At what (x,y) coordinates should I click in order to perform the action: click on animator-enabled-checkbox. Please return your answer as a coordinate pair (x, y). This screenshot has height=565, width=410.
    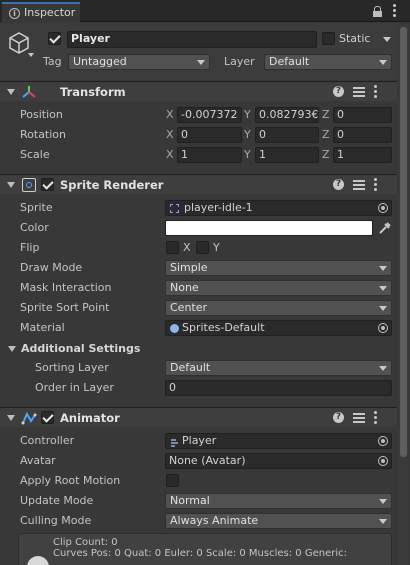
    Looking at the image, I should click on (47, 417).